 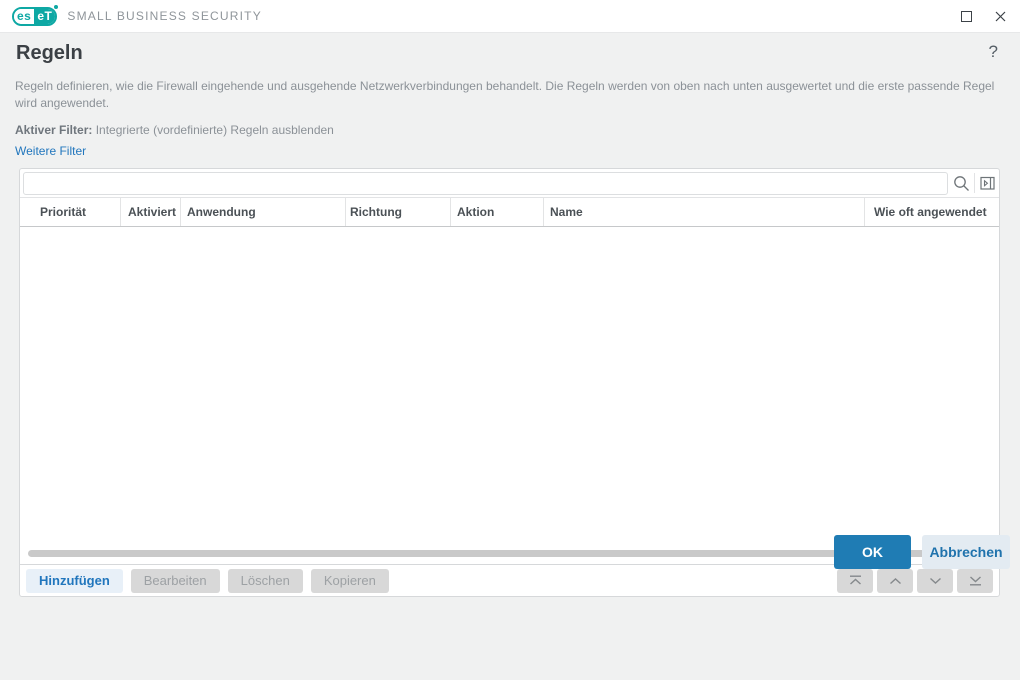 What do you see at coordinates (983, 16) in the screenshot?
I see `window-controls` at bounding box center [983, 16].